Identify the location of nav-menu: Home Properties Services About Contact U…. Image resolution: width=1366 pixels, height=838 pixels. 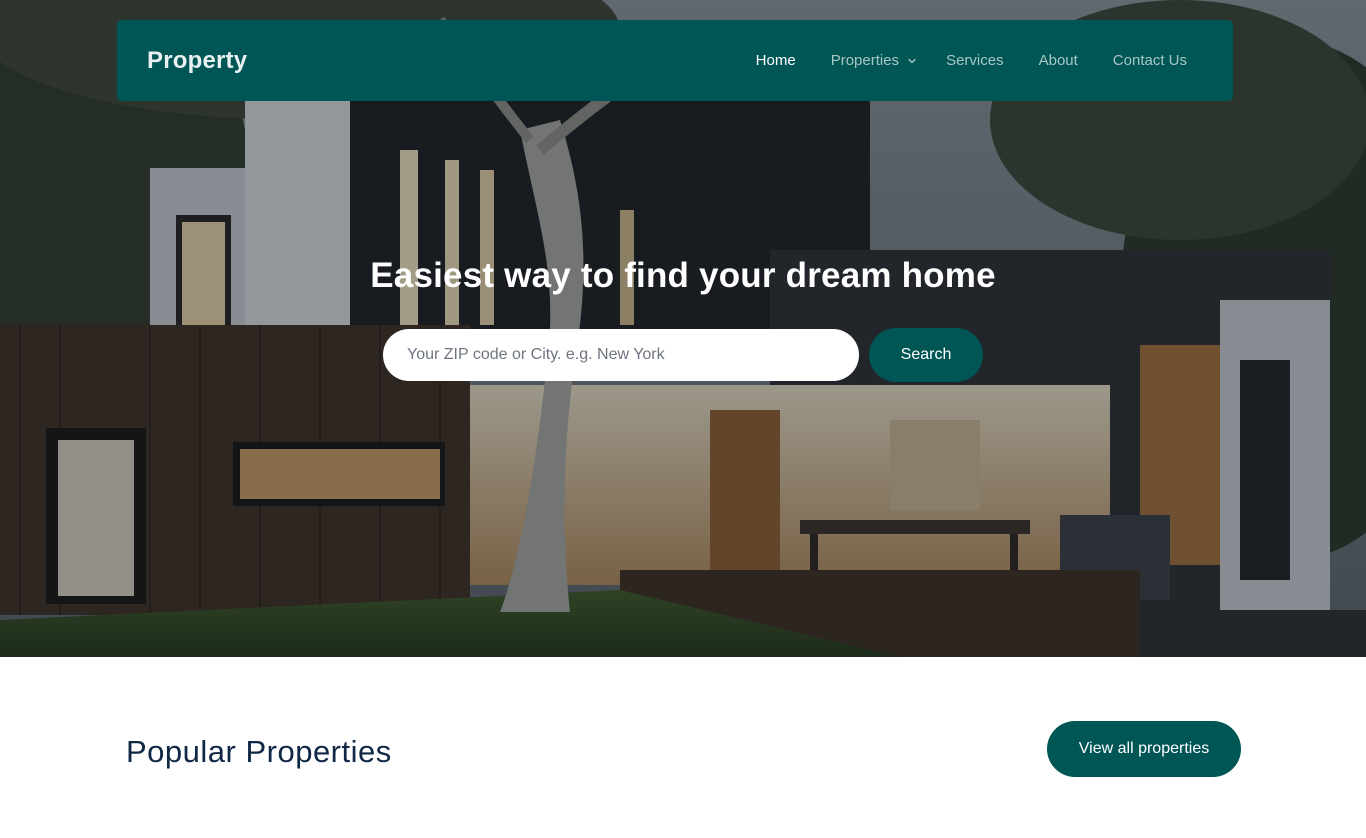
(954, 60).